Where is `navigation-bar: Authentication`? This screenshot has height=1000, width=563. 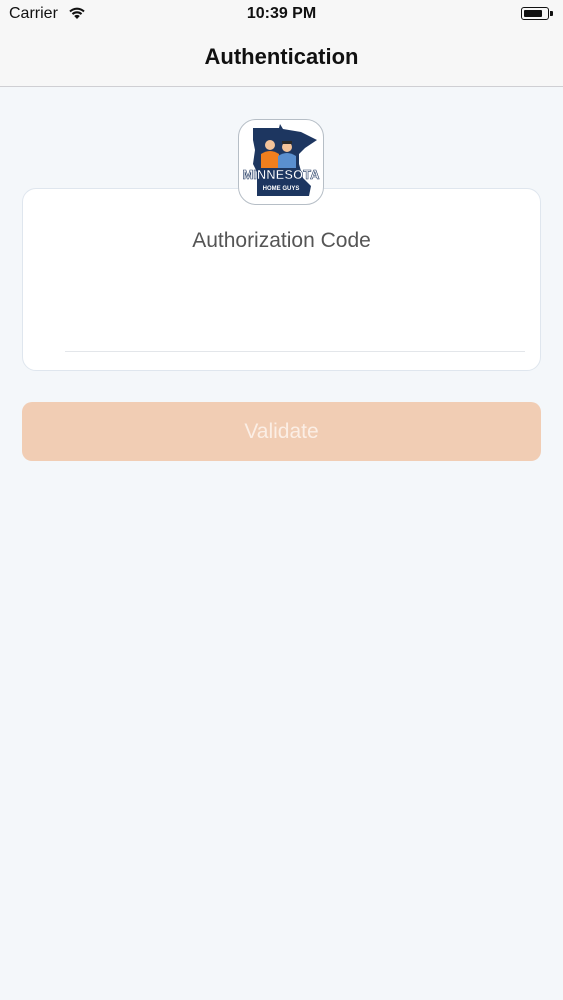 navigation-bar: Authentication is located at coordinates (281, 58).